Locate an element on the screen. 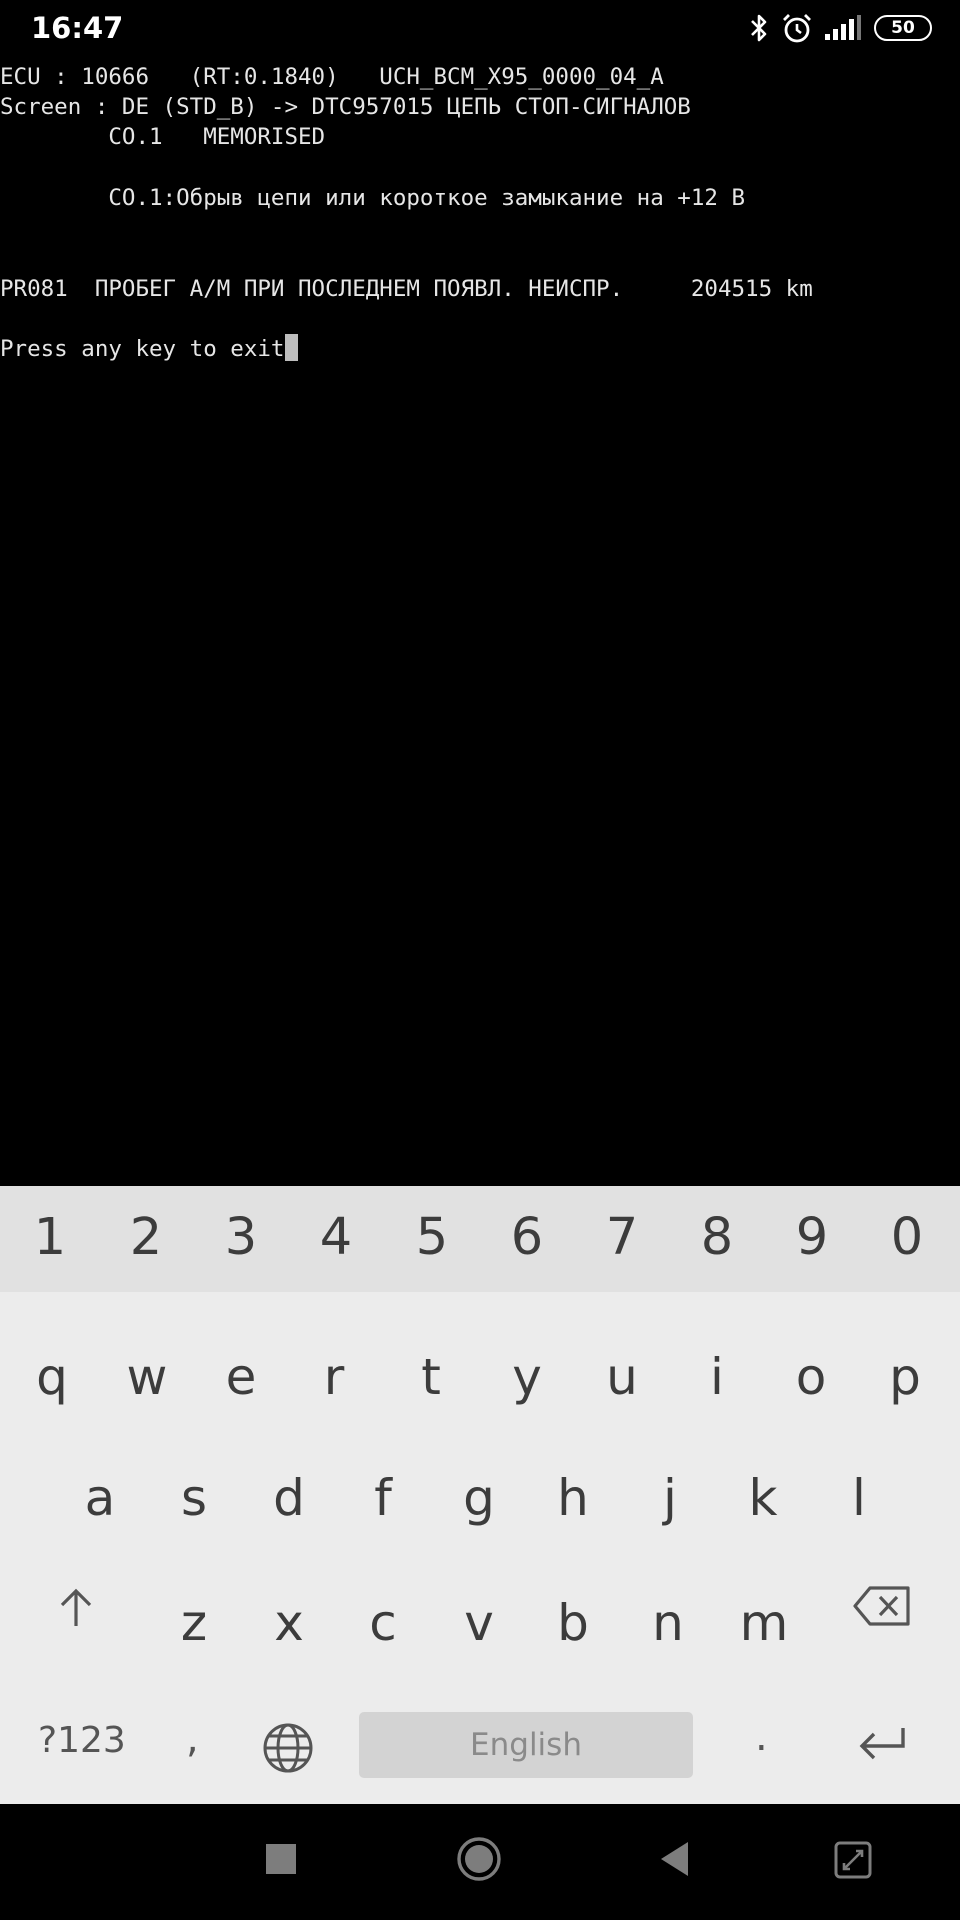  bluetooth-icon is located at coordinates (759, 28).